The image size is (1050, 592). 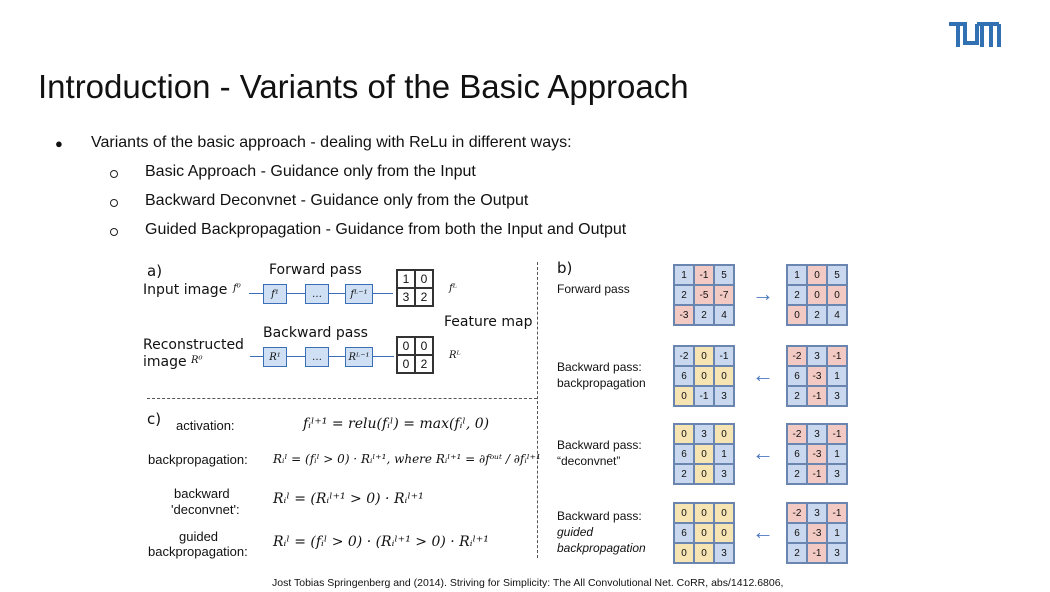 What do you see at coordinates (381, 542) in the screenshot?
I see `c-formula-guided: Rᵢˡ = (fᵢˡ > 0) · (Rᵢˡ⁺¹ > 0) · Rᵢˡ⁺¹` at bounding box center [381, 542].